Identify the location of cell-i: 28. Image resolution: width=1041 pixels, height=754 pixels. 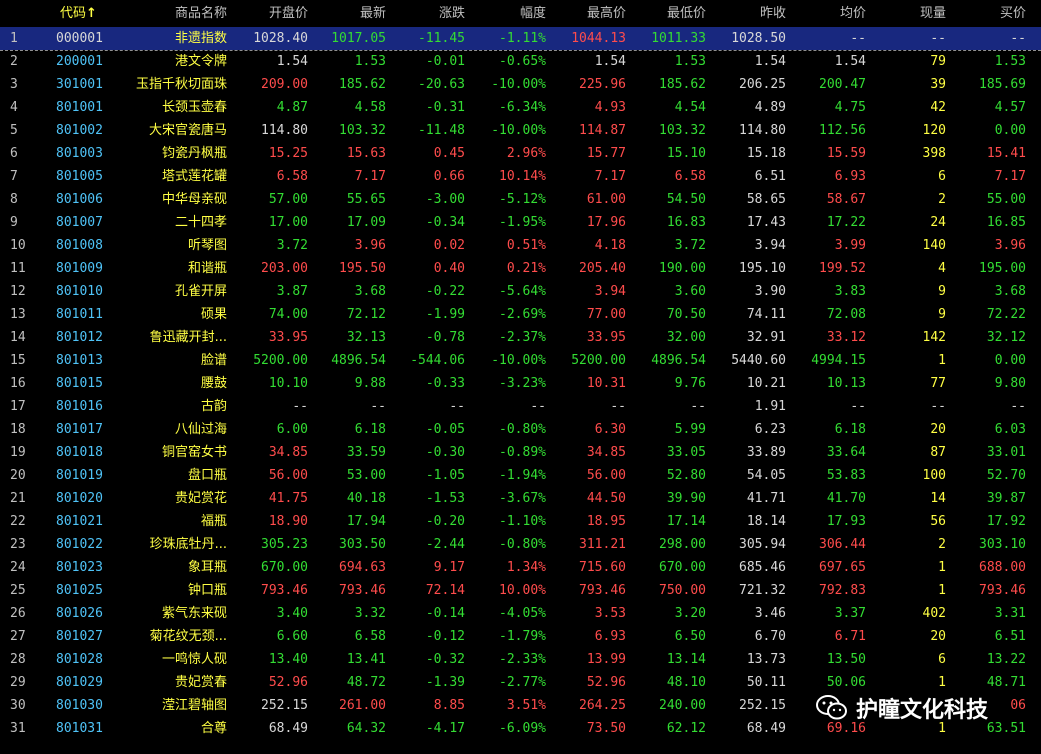
(18, 659).